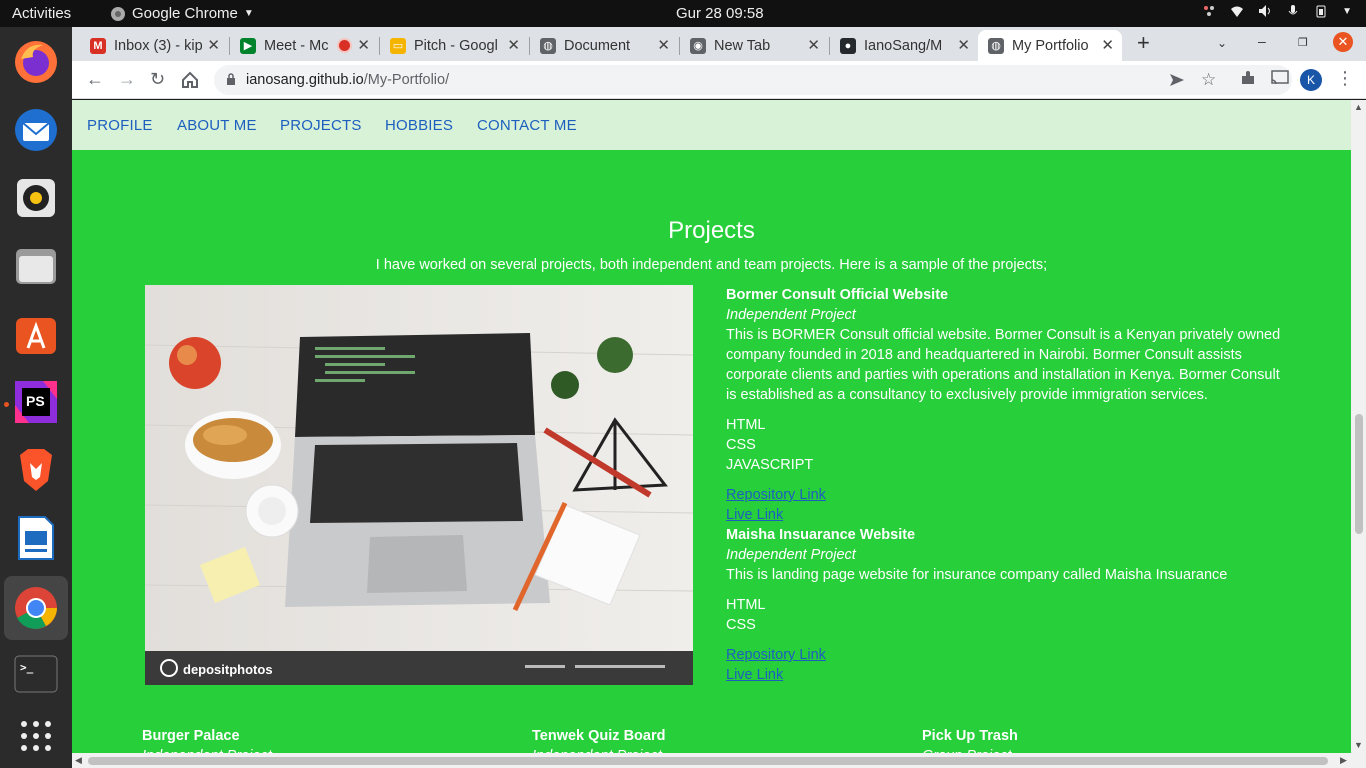  What do you see at coordinates (1321, 11) in the screenshot?
I see `battery-icon` at bounding box center [1321, 11].